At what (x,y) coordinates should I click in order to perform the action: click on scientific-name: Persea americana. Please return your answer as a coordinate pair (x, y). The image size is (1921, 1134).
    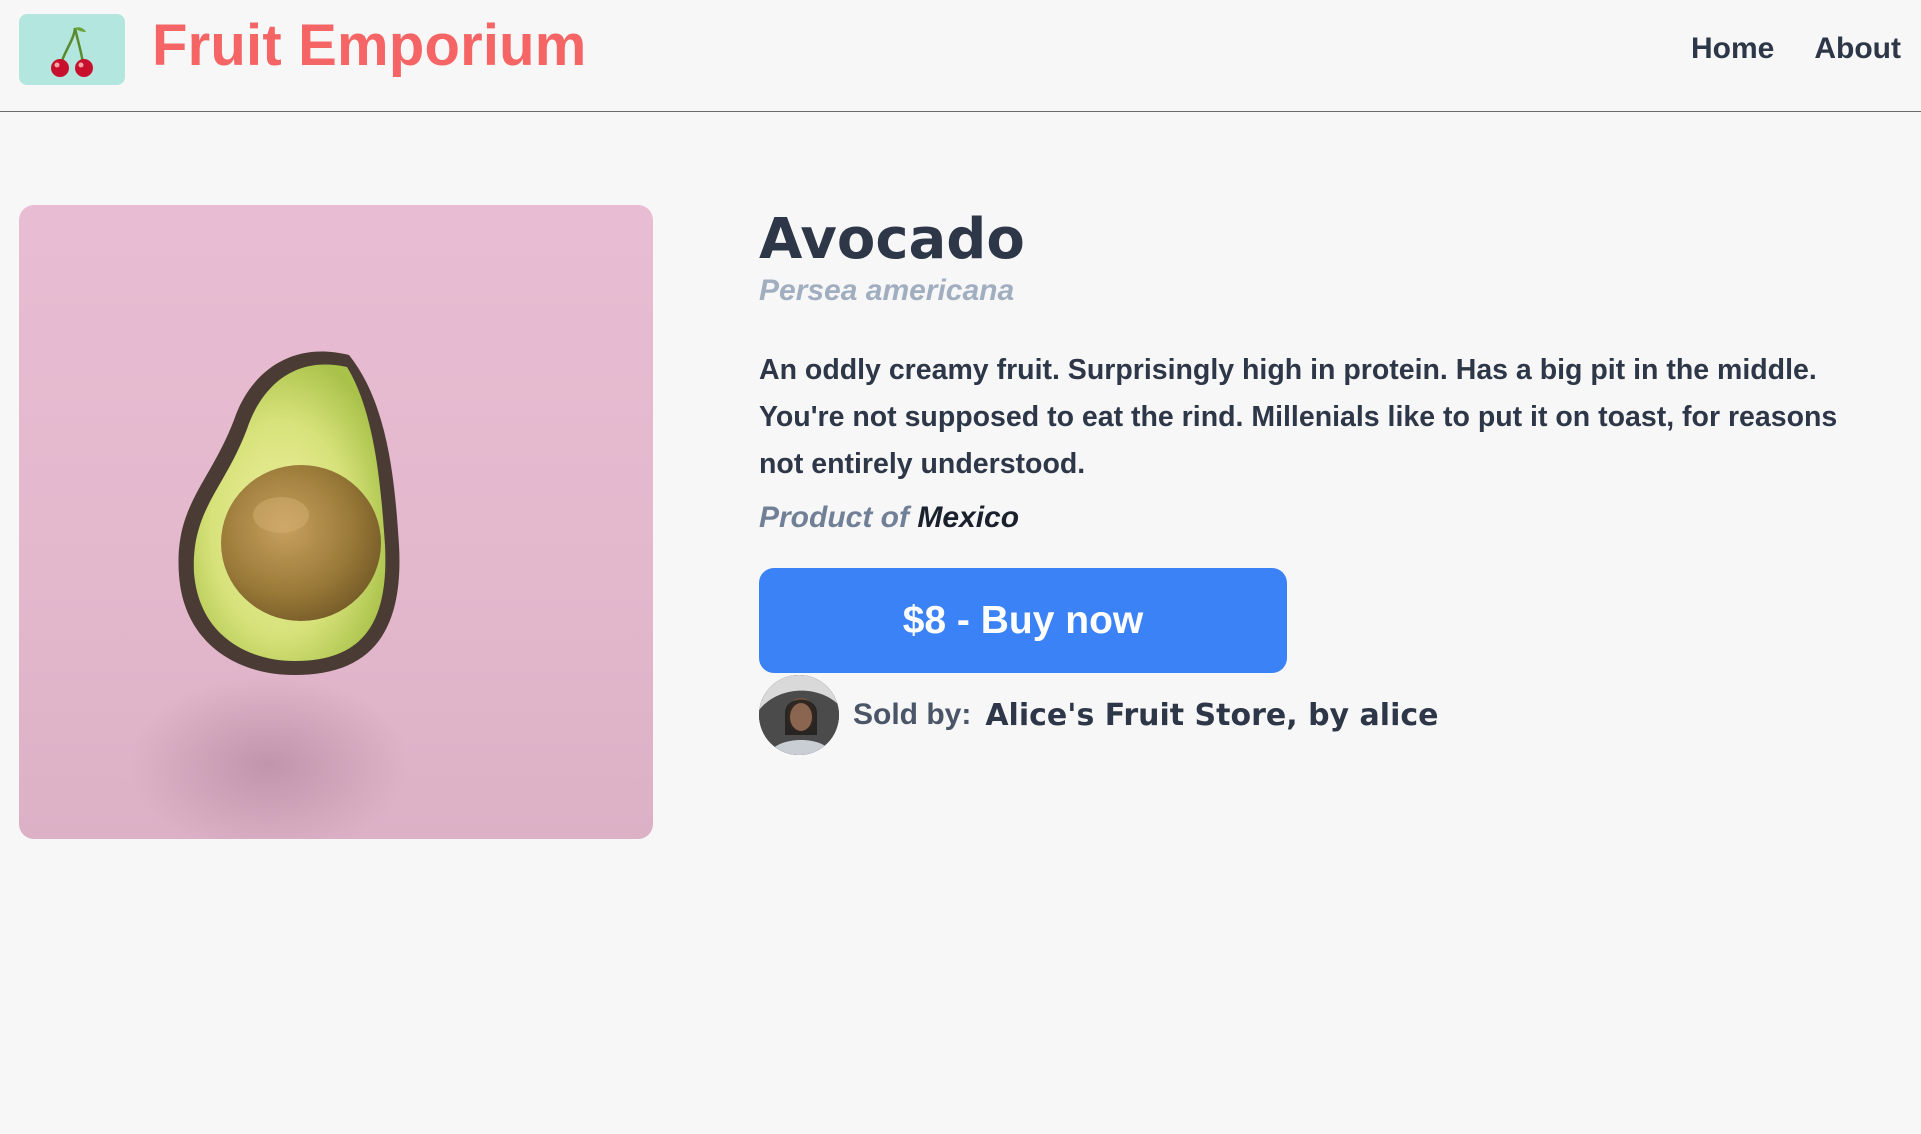
    Looking at the image, I should click on (887, 290).